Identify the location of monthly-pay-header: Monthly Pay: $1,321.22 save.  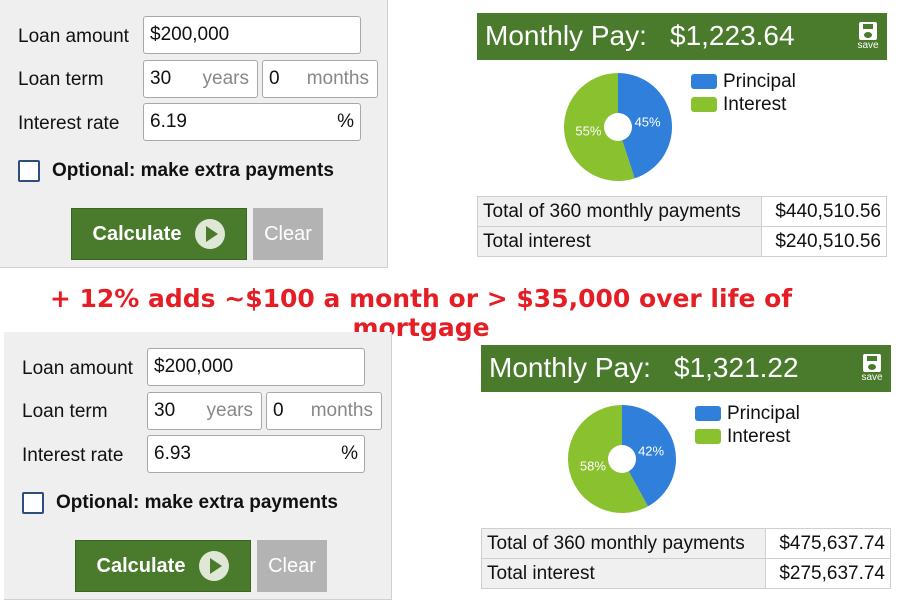
(686, 368).